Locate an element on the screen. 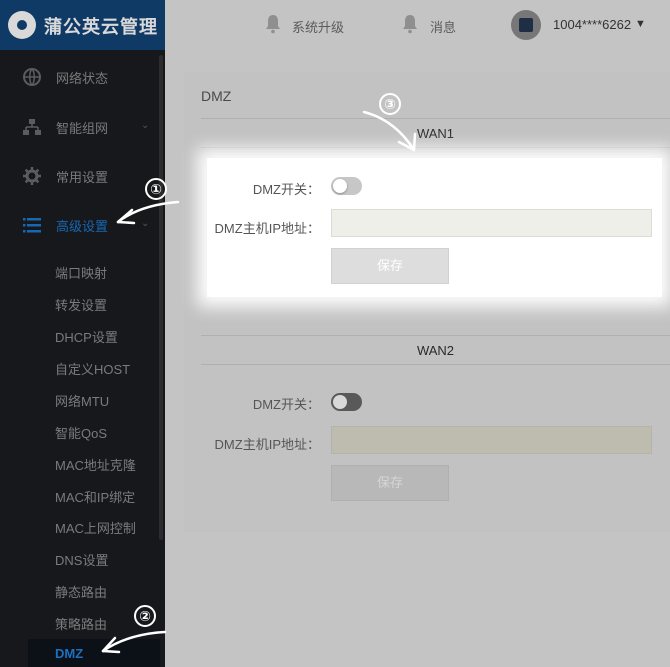 Image resolution: width=670 pixels, height=667 pixels. annotation-marker-1: ① is located at coordinates (156, 189).